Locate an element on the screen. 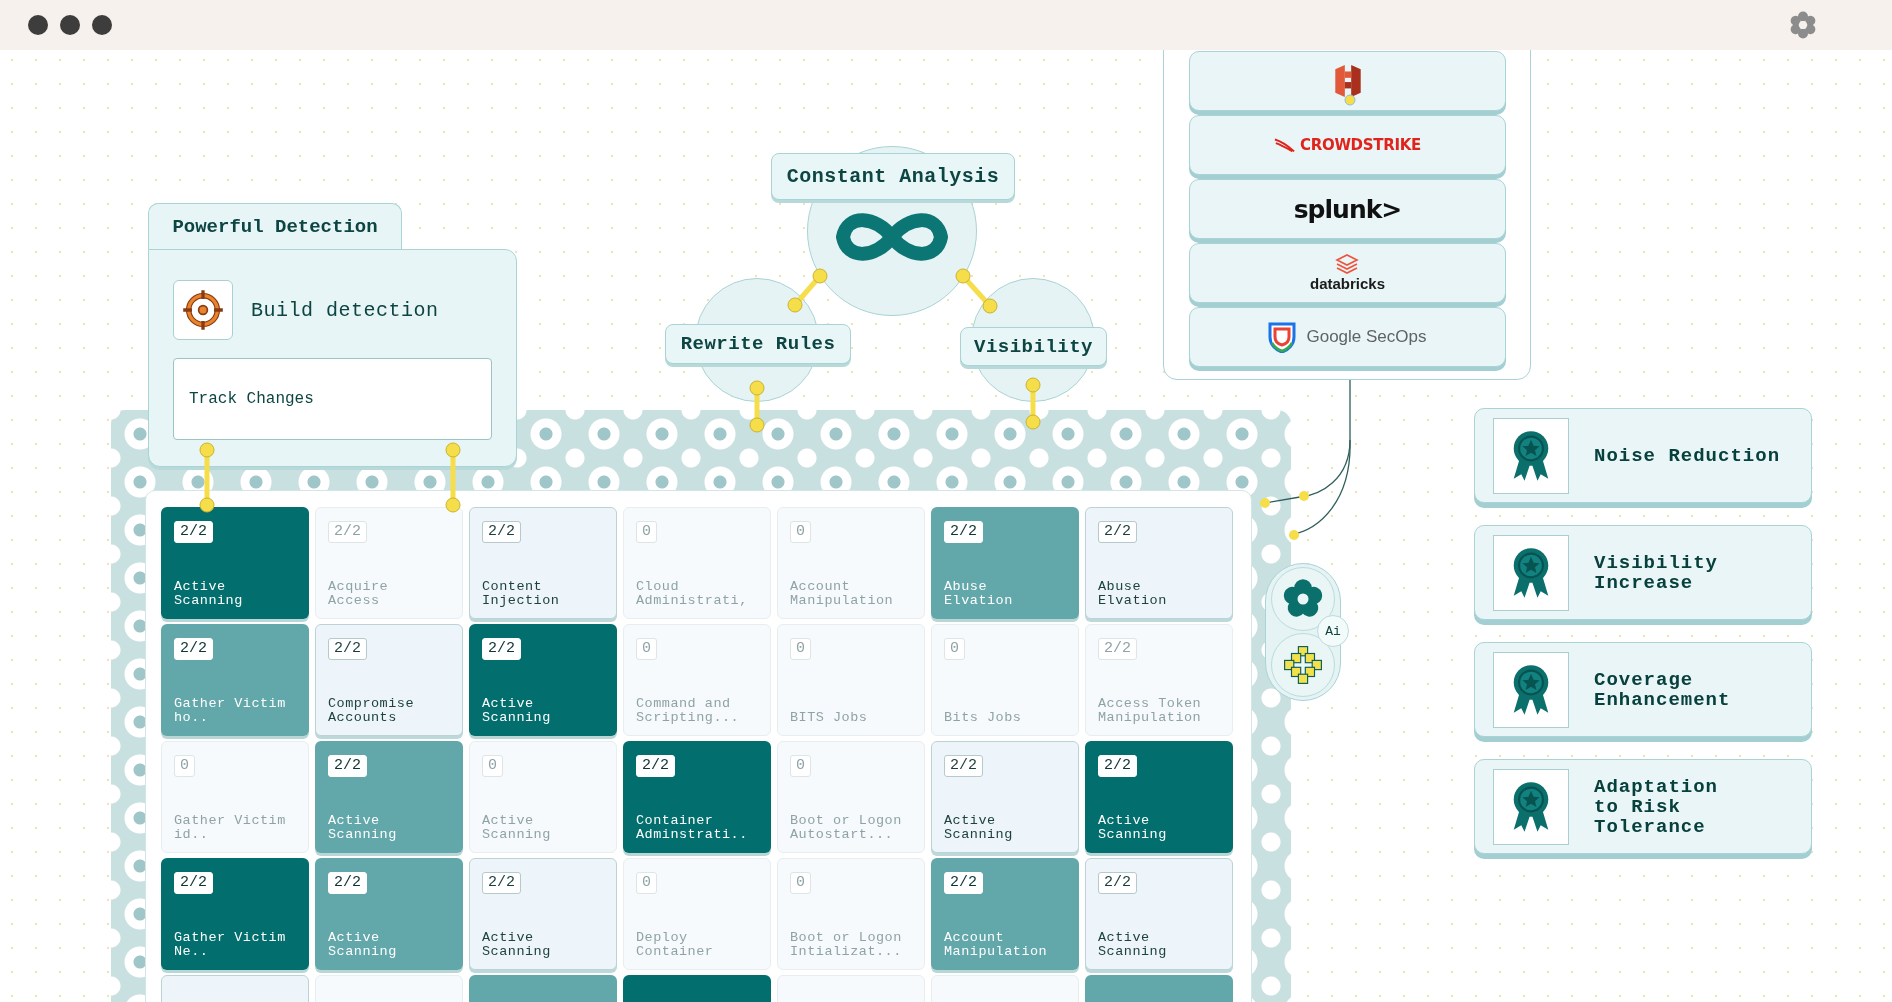  shield-icon is located at coordinates (1282, 337).